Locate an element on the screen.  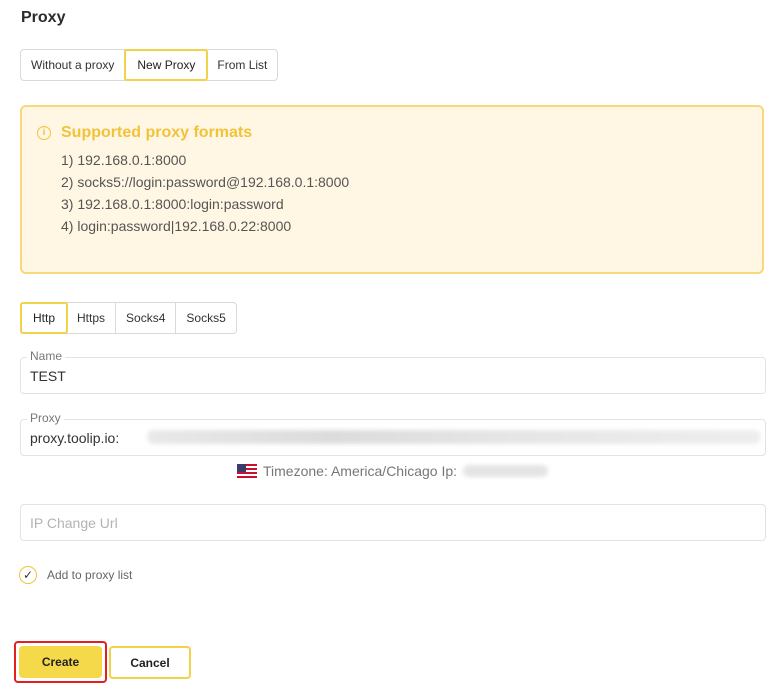
add-to-proxy-list-label: Add to proxy list is located at coordinates (90, 575).